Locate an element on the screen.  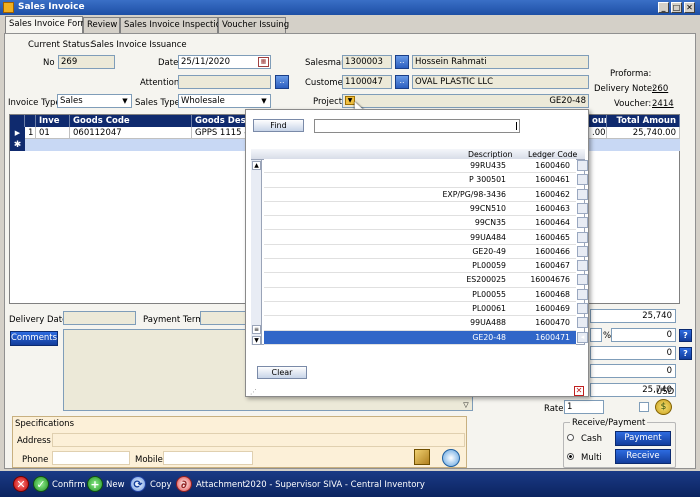
rate-field: 1 is located at coordinates (584, 407).